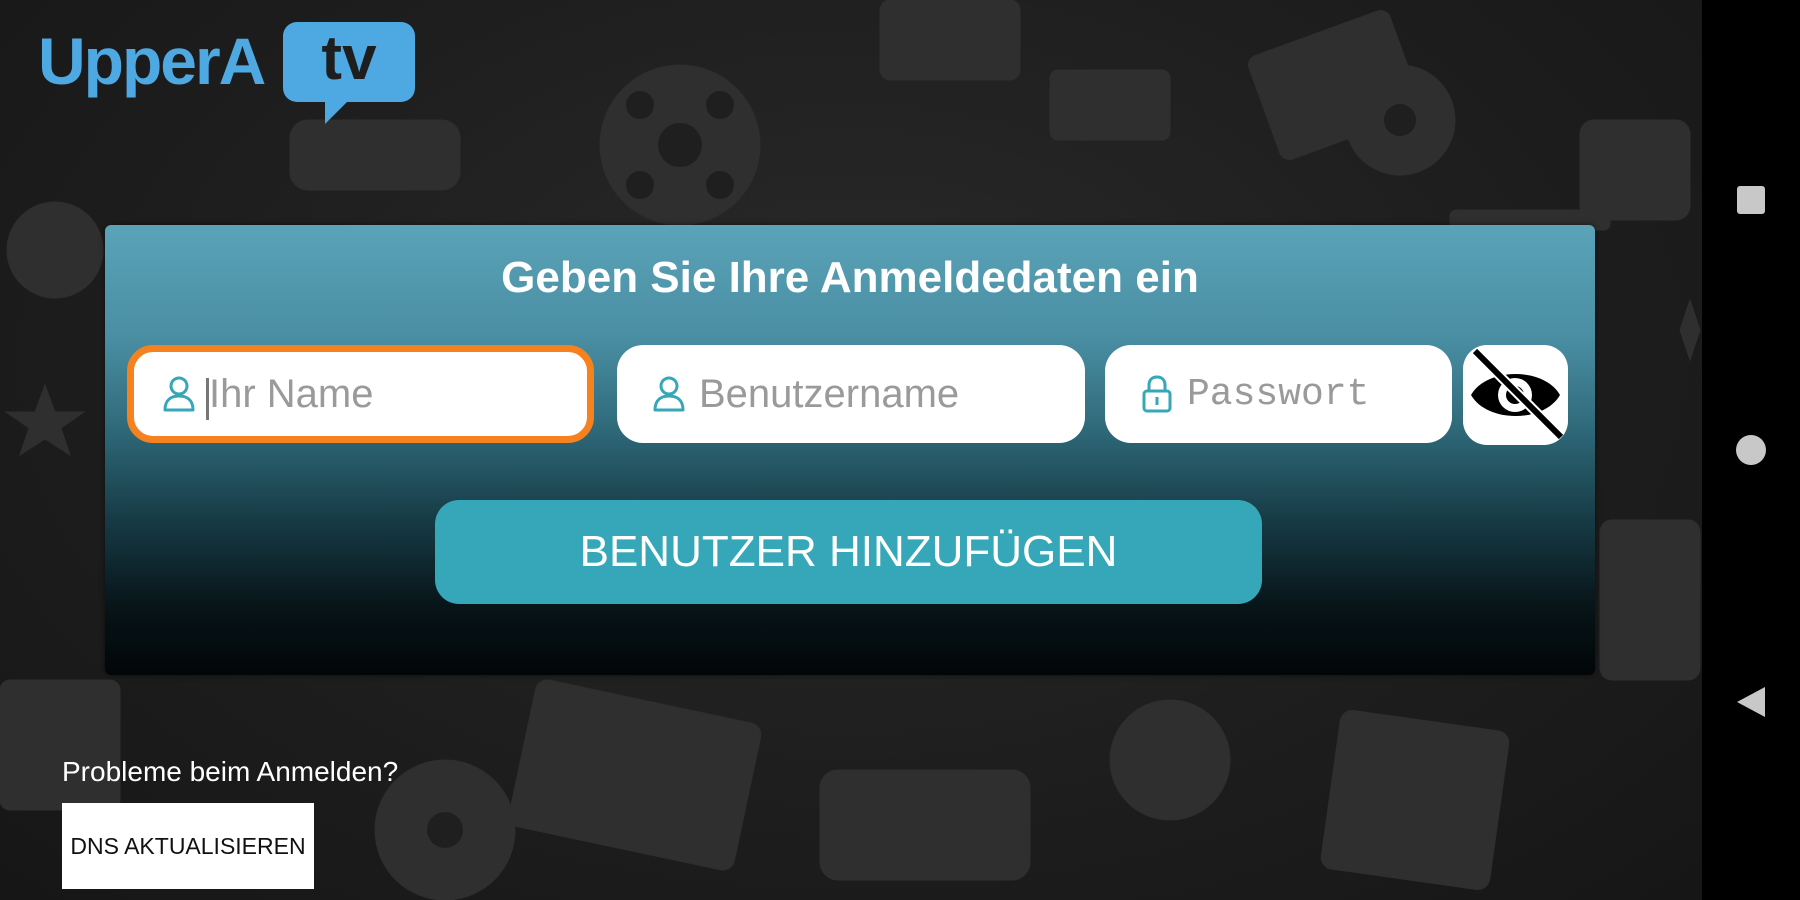  I want to click on logo-speech-bubble: tv, so click(349, 73).